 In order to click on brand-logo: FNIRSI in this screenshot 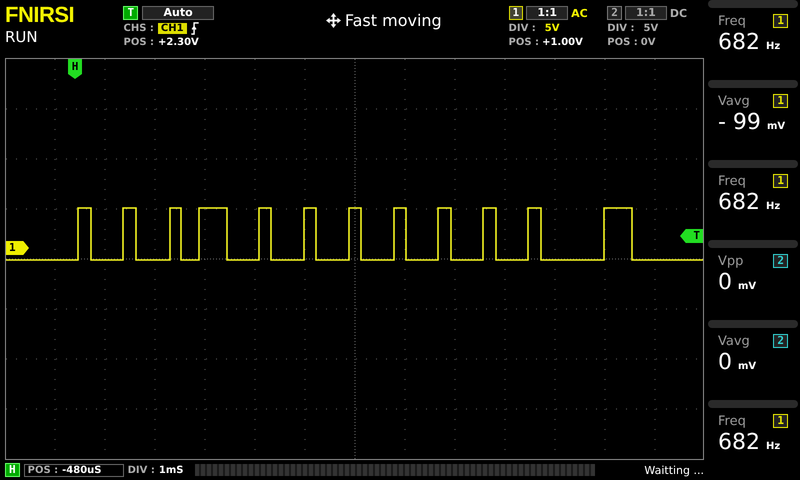, I will do `click(40, 15)`.